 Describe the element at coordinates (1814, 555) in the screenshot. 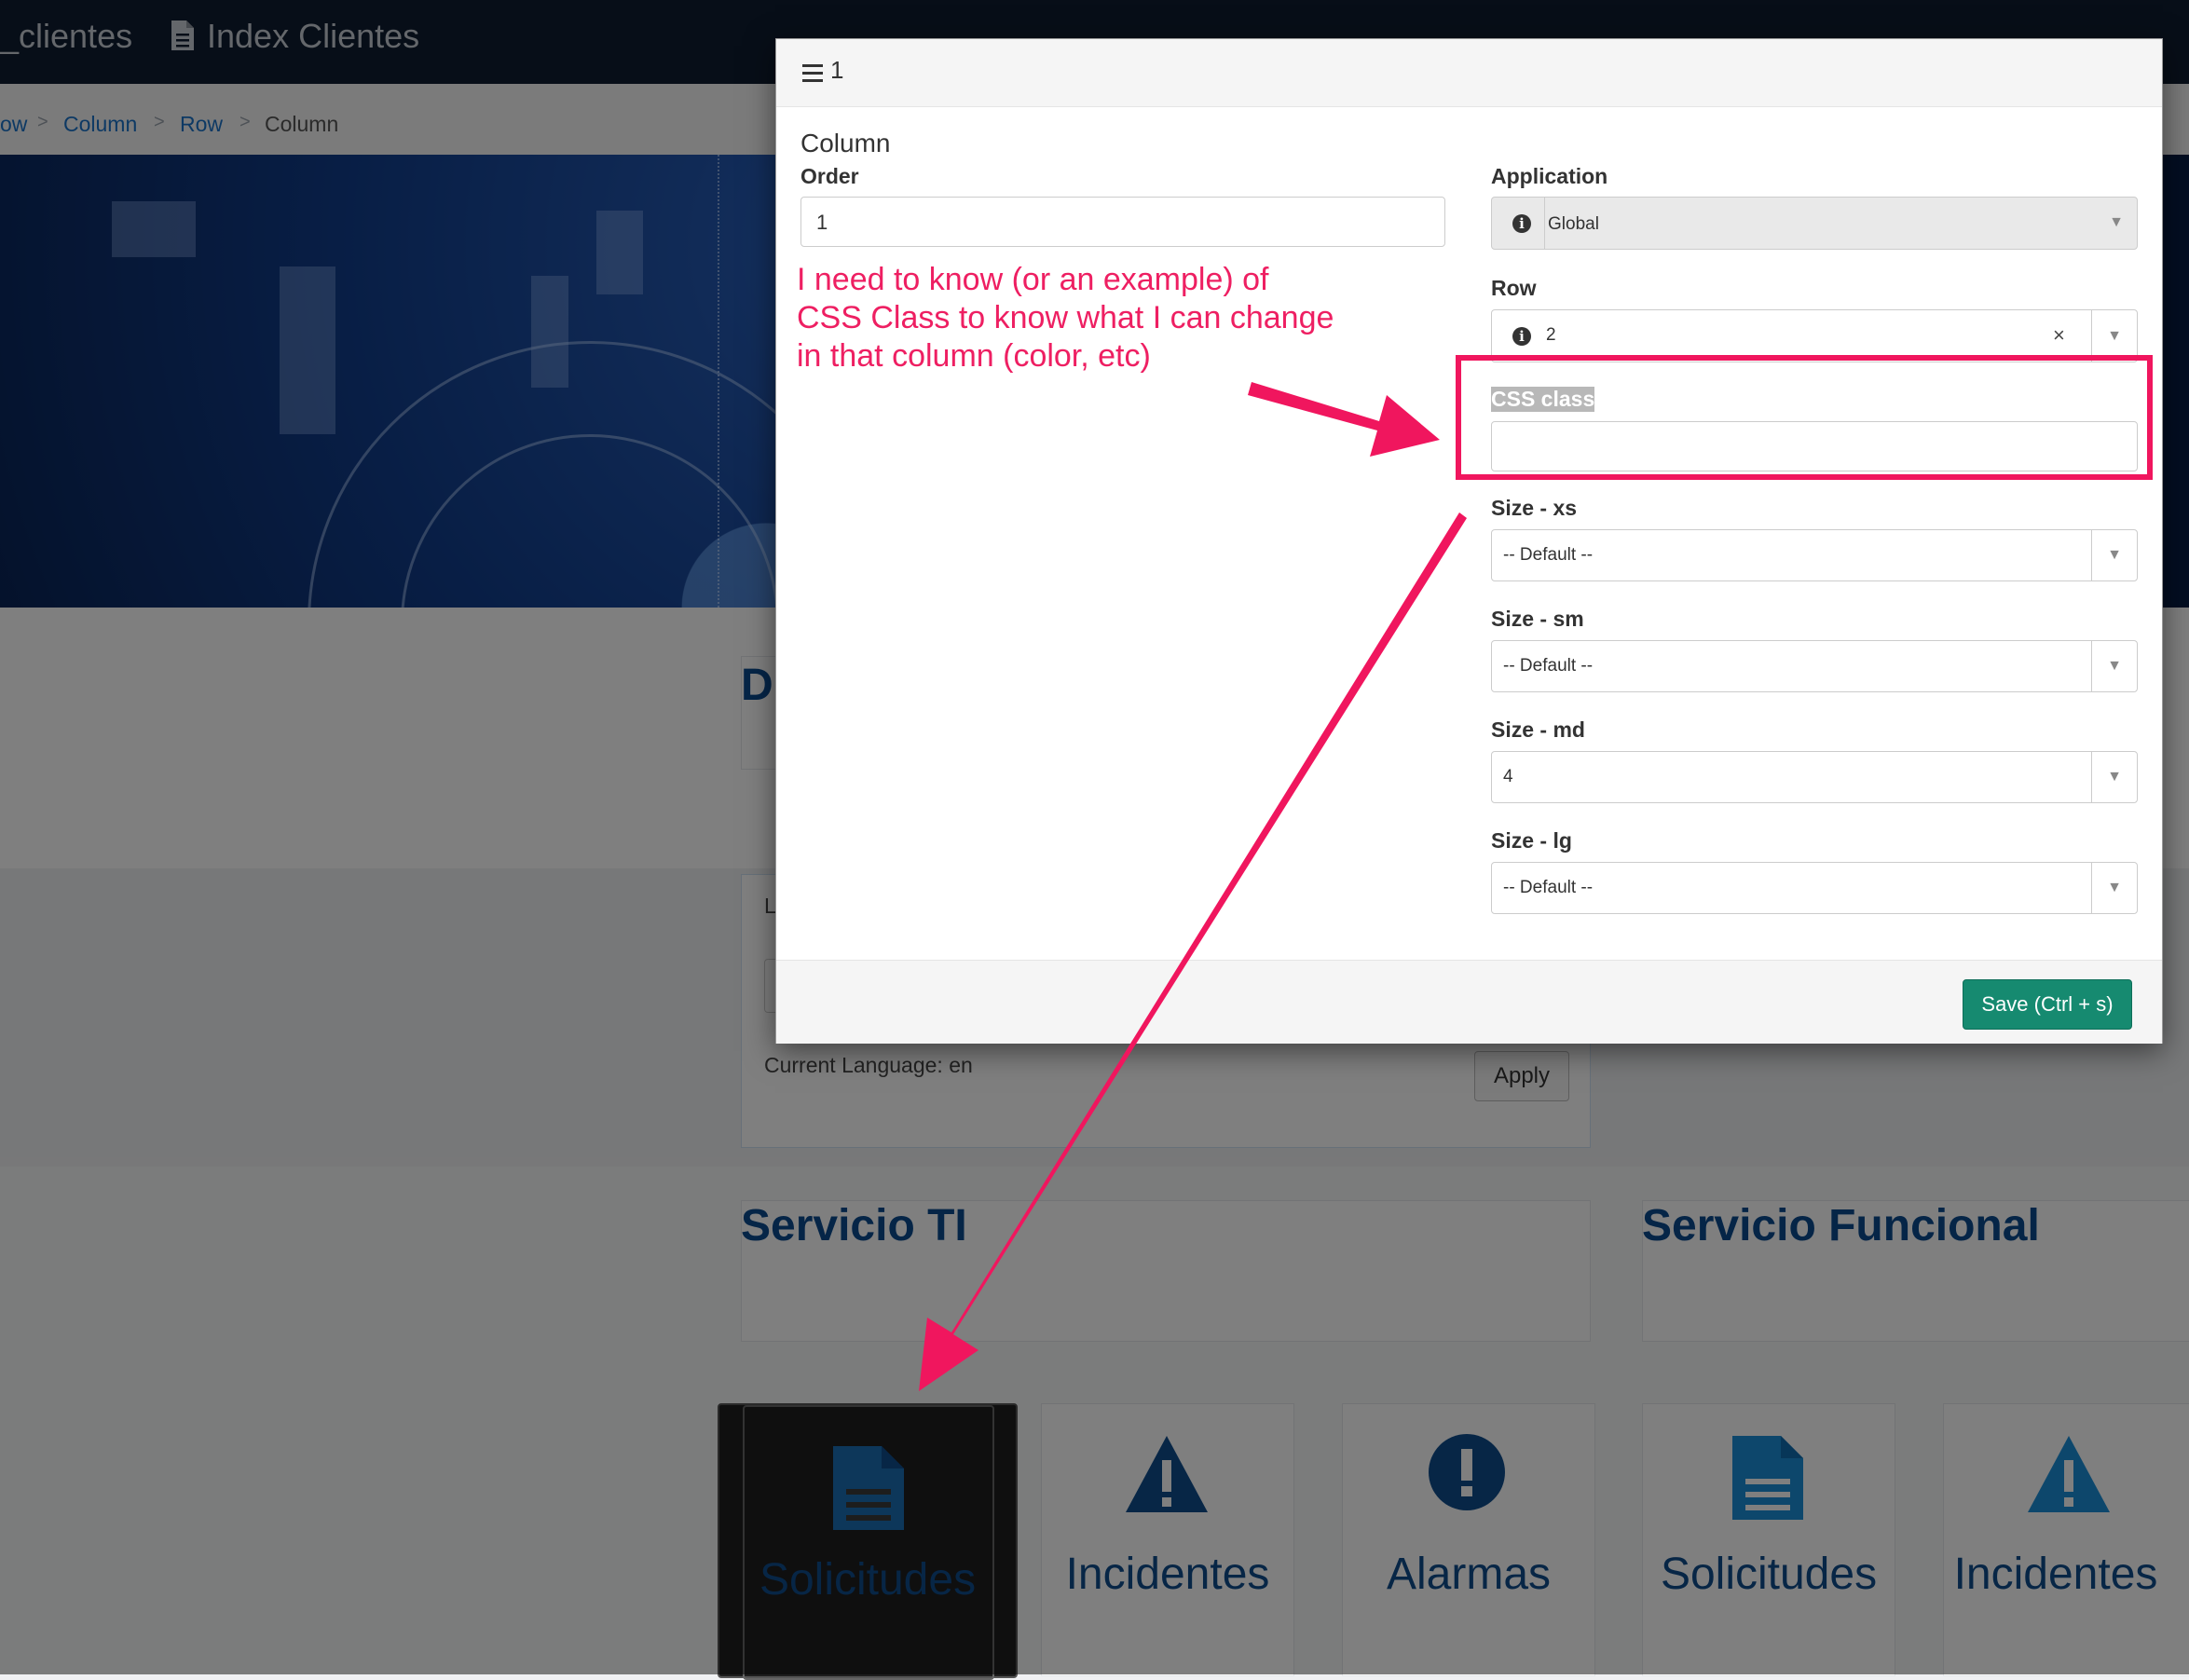

I see `size-xs-select: -- Default -- ▼` at that location.